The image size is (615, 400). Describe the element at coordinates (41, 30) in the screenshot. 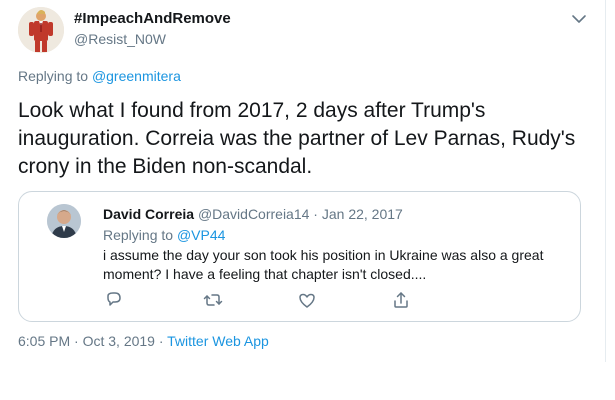

I see `avatar` at that location.